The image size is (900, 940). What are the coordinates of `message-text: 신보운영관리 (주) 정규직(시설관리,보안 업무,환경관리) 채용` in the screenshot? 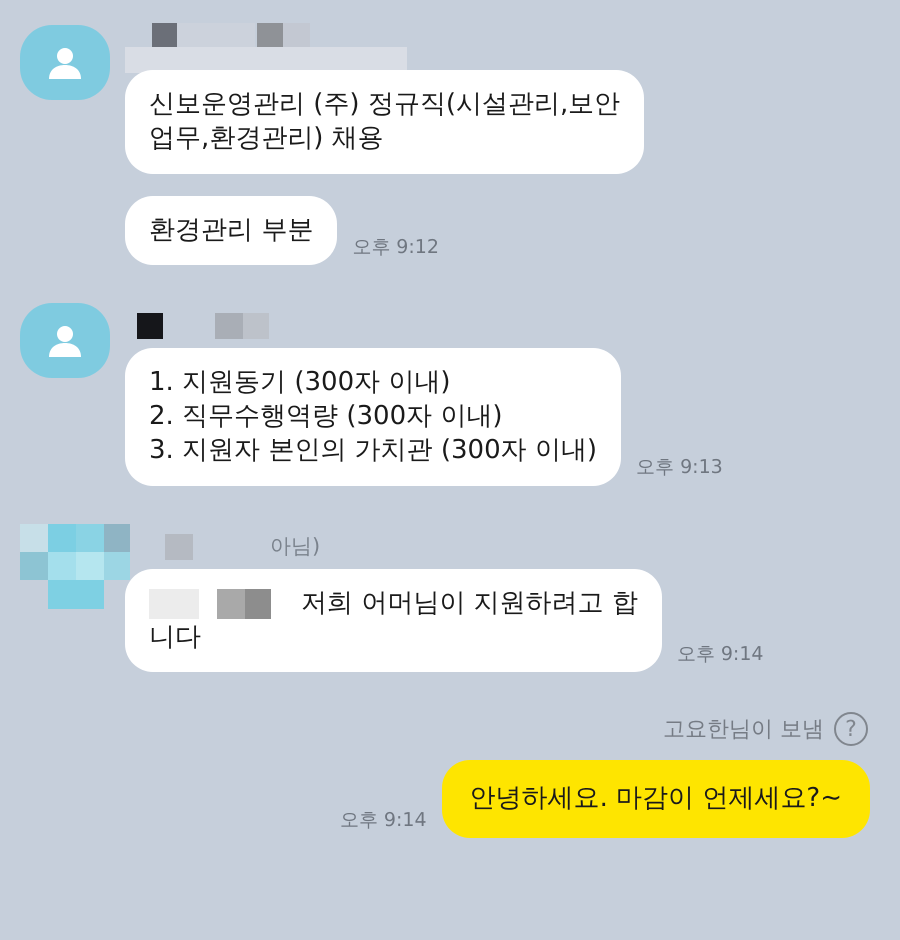 It's located at (384, 121).